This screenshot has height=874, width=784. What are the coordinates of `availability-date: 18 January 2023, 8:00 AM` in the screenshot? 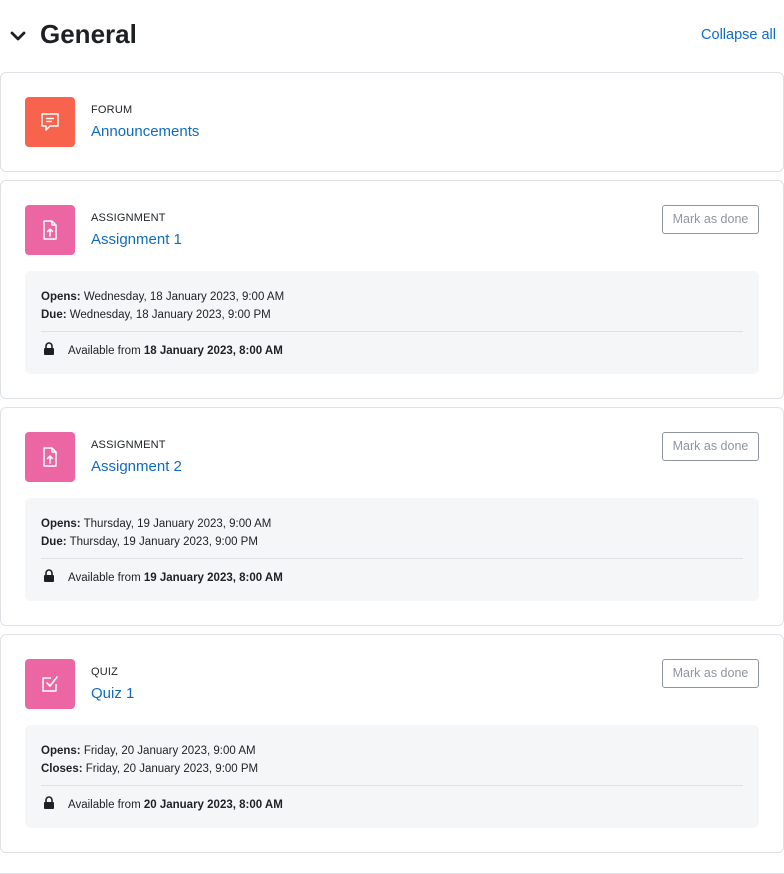 It's located at (213, 351).